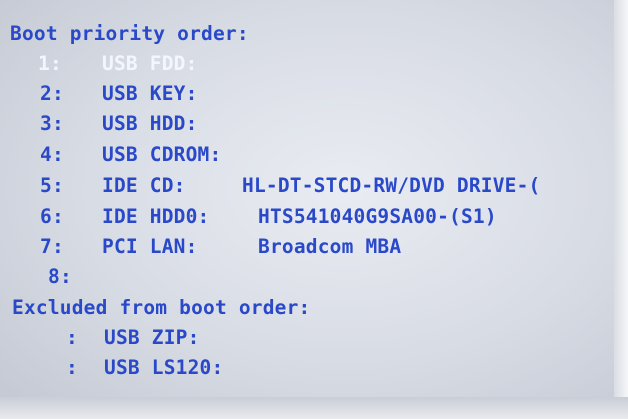 This screenshot has height=419, width=628. I want to click on boot-item-3: 3: USB HDD:, so click(314, 124).